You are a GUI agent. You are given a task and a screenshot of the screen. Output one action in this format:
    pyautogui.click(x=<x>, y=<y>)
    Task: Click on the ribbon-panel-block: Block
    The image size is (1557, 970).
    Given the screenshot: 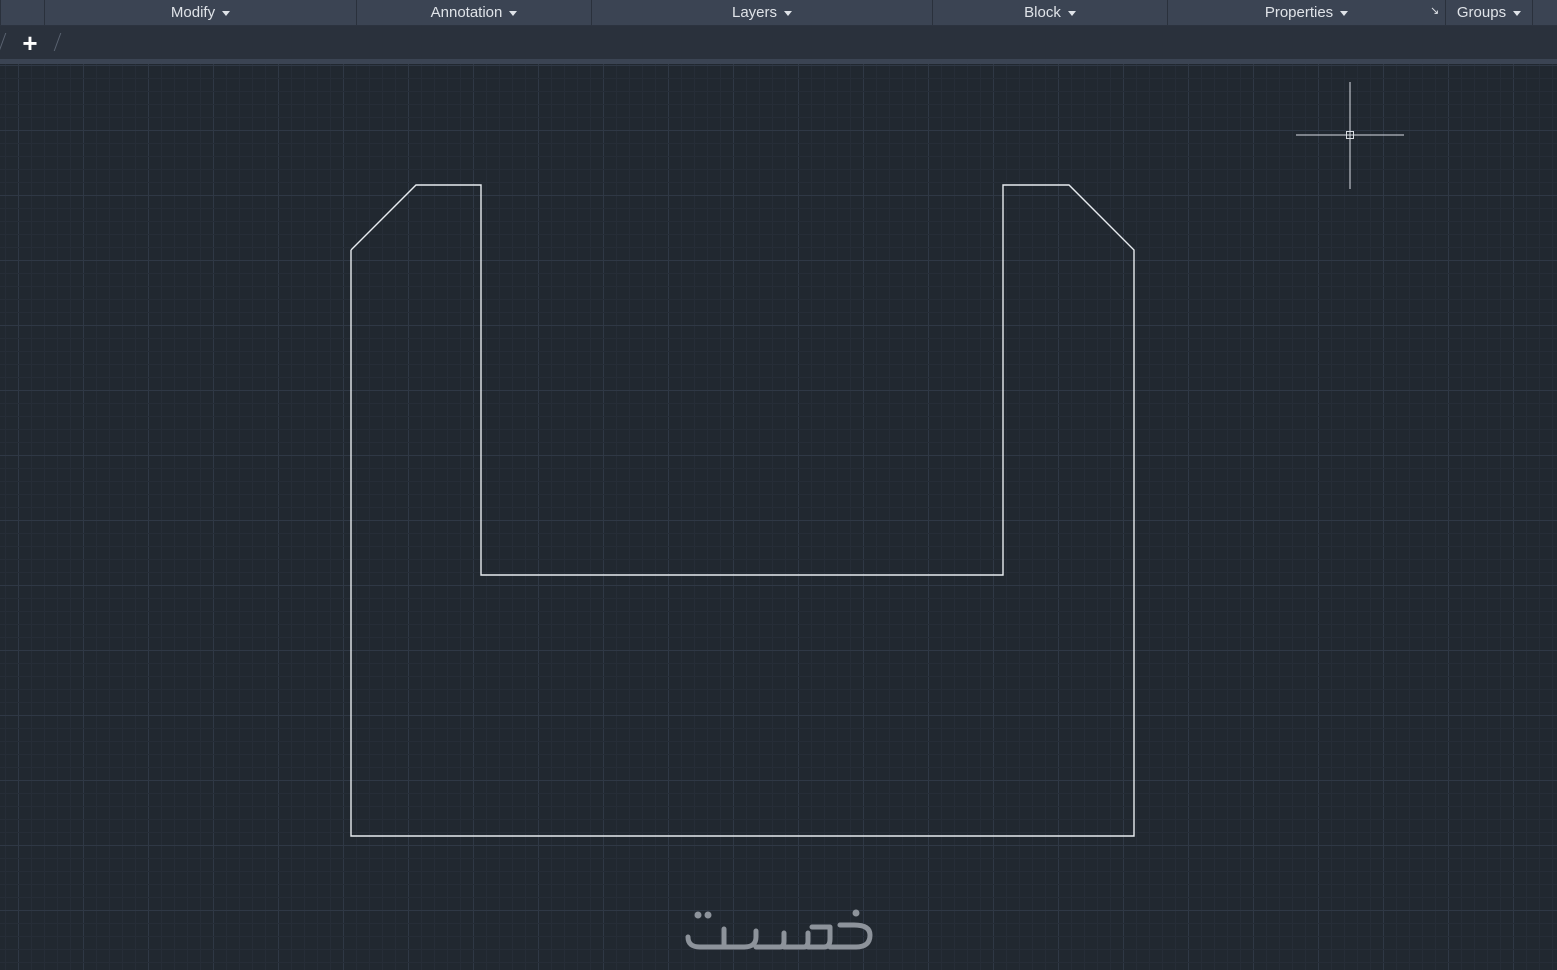 What is the action you would take?
    pyautogui.click(x=1049, y=12)
    